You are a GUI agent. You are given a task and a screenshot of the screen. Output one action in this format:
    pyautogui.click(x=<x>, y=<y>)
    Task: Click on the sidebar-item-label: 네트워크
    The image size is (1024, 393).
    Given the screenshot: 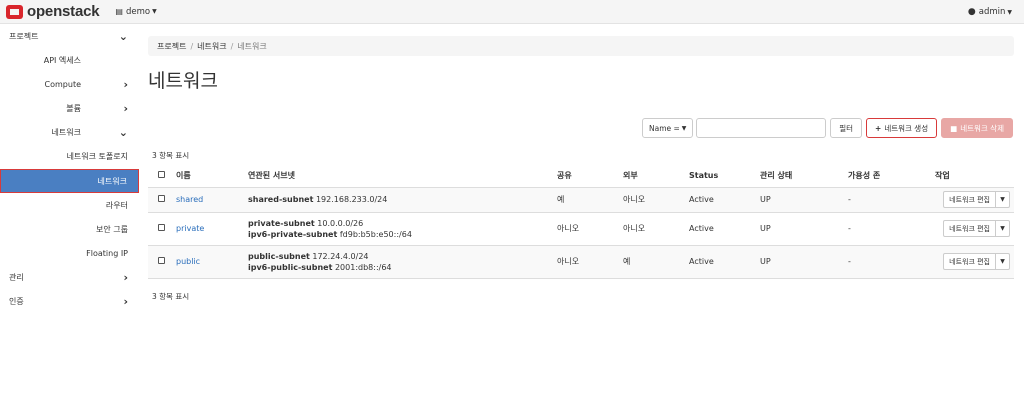 What is the action you would take?
    pyautogui.click(x=112, y=181)
    